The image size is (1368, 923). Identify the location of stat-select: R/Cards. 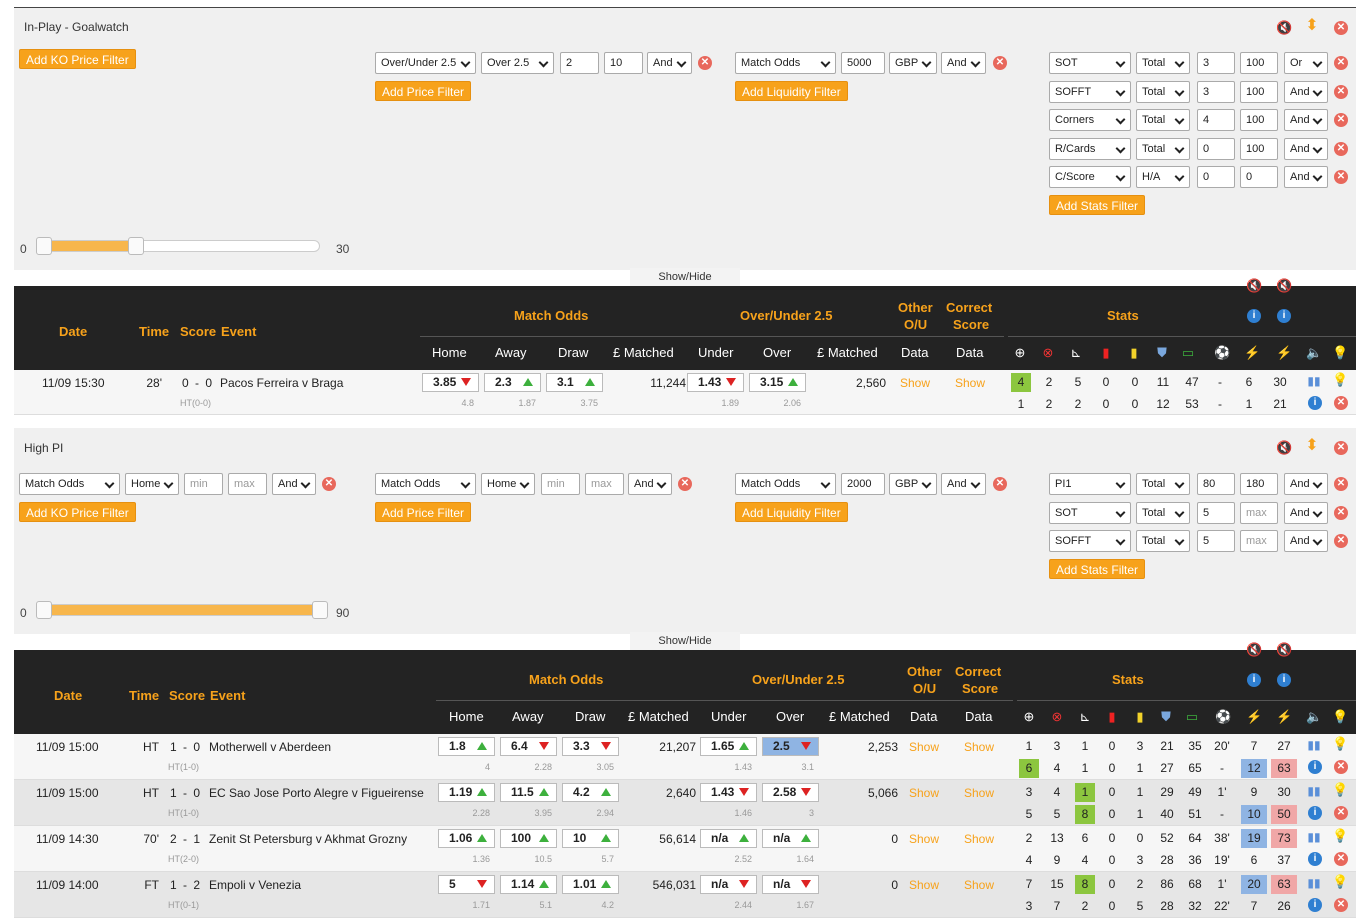
(1090, 148).